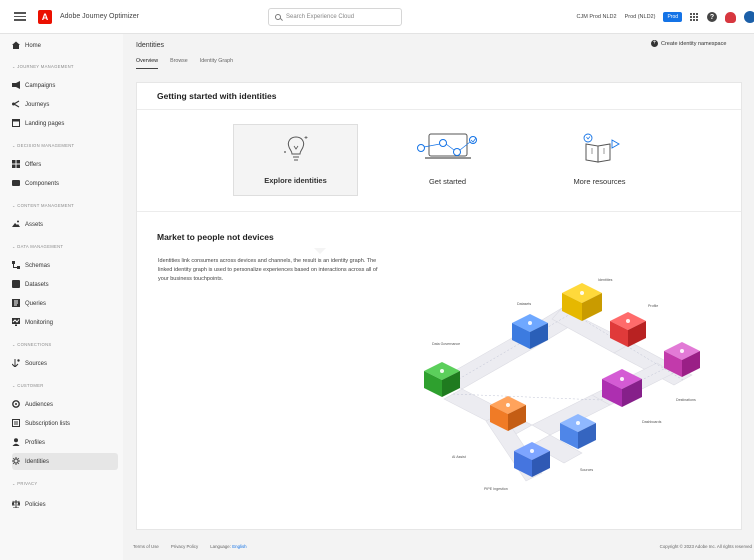 The width and height of the screenshot is (754, 560). Describe the element at coordinates (16, 404) in the screenshot. I see `audiences-icon` at that location.